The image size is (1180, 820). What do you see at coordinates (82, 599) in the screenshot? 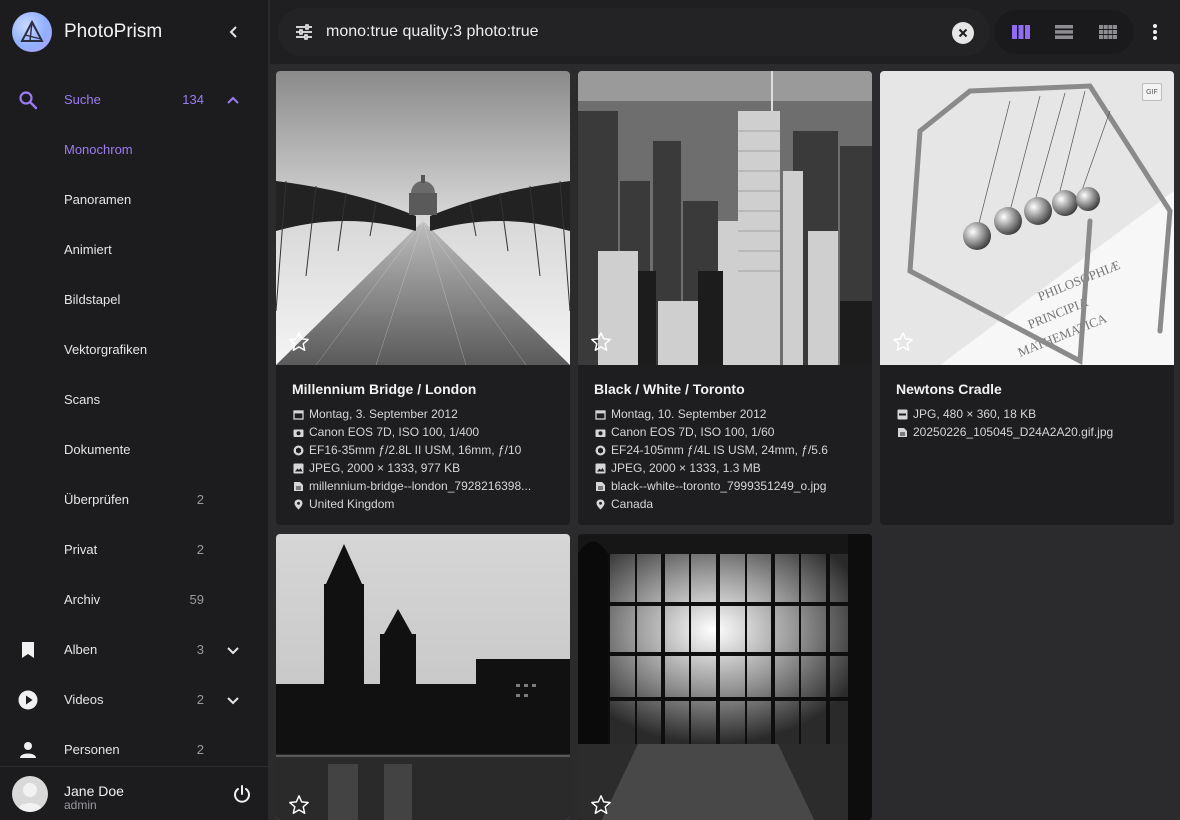
I see `sidebar-item-label: Archiv` at bounding box center [82, 599].